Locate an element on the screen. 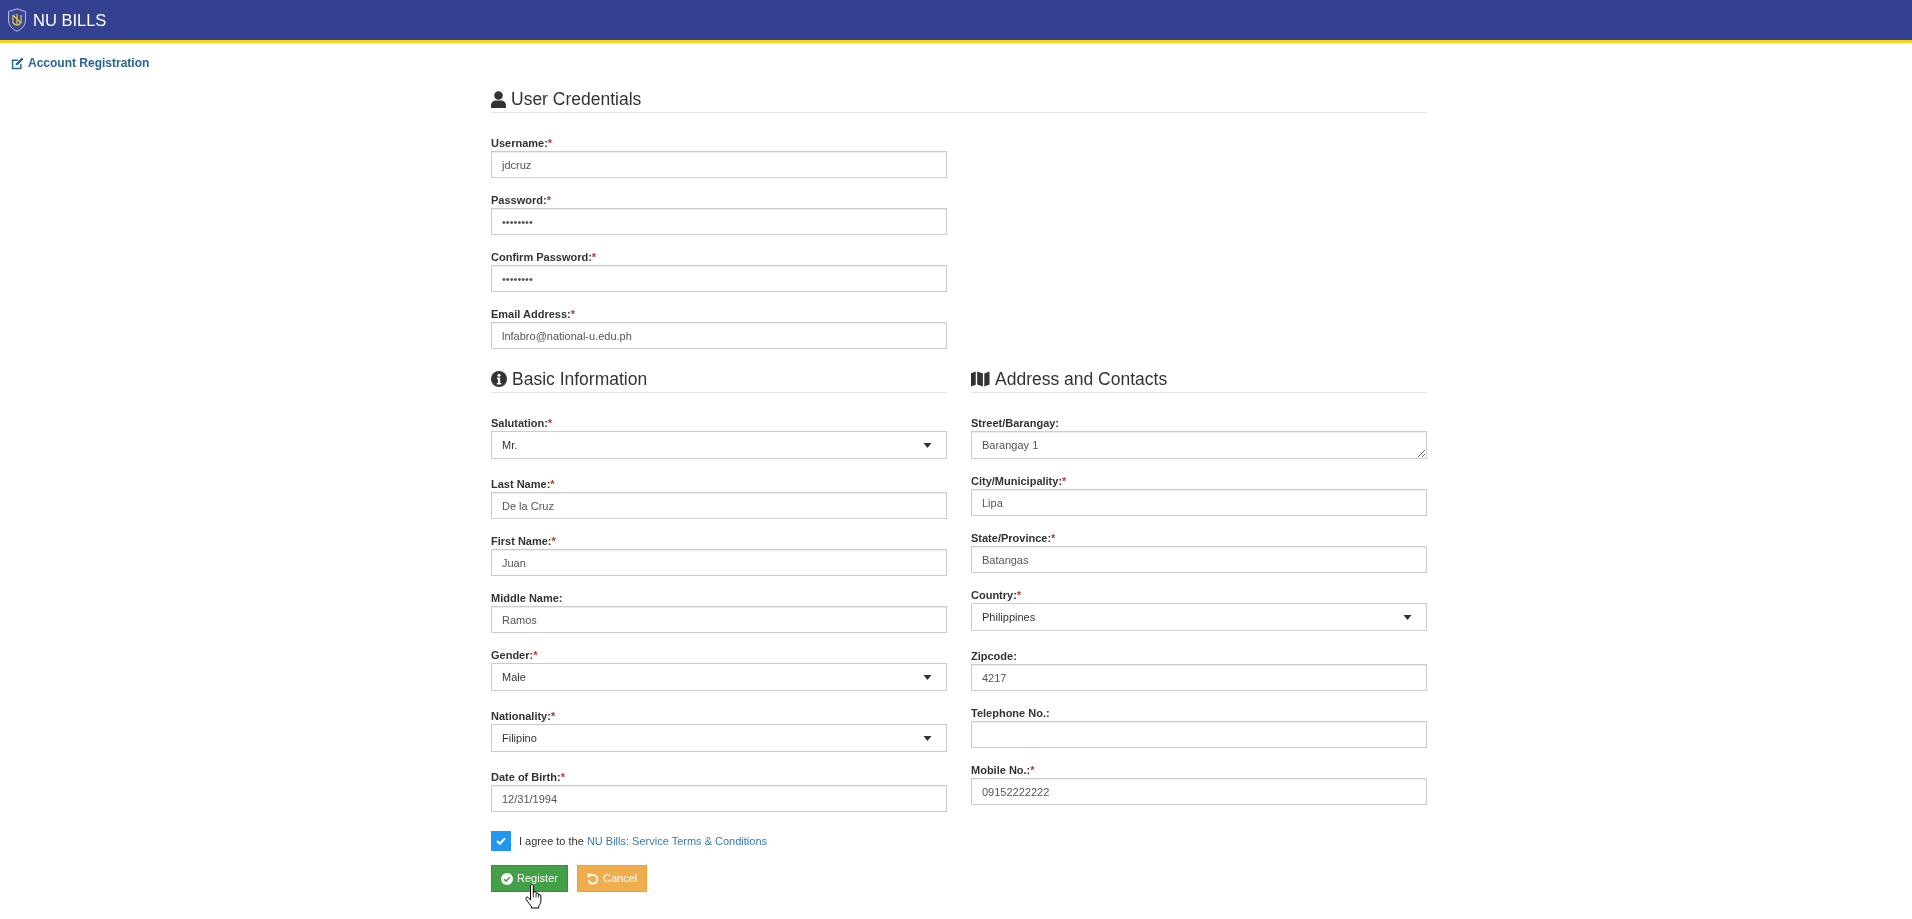 This screenshot has width=1912, height=919. text-field: 12/31/1994 is located at coordinates (719, 798).